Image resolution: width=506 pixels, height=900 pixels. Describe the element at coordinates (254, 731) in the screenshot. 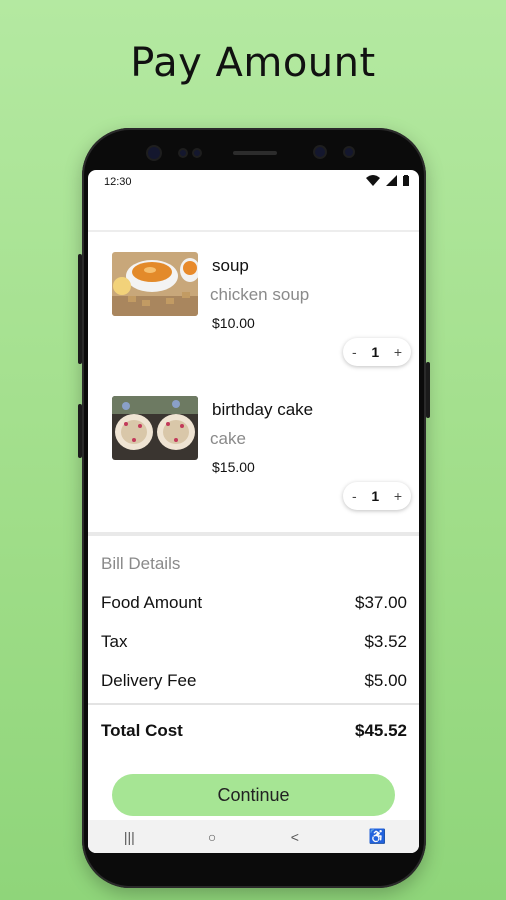

I see `total-cost-row: Total Cost $45.52` at that location.